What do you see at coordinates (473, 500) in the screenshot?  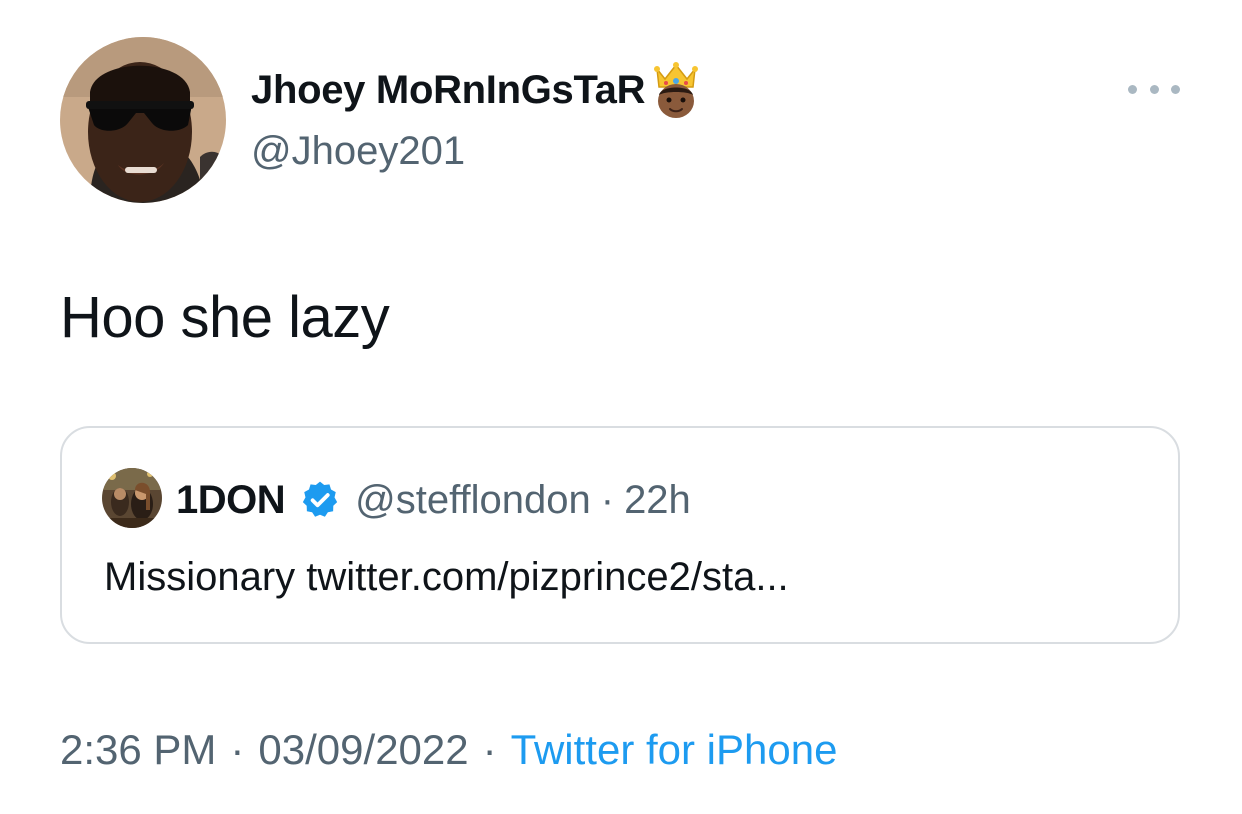 I see `quoted-author-handle: @stefflondon` at bounding box center [473, 500].